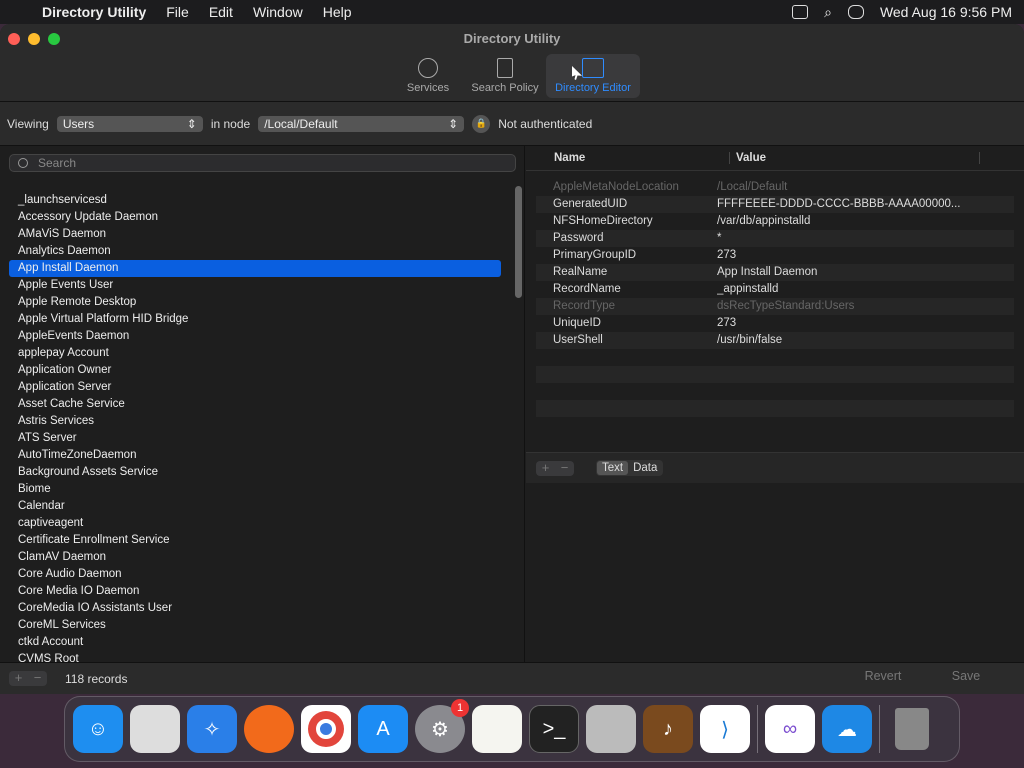 The width and height of the screenshot is (1024, 768). I want to click on record-list-item: Apple Virtual Platform HID Bridge, so click(255, 319).